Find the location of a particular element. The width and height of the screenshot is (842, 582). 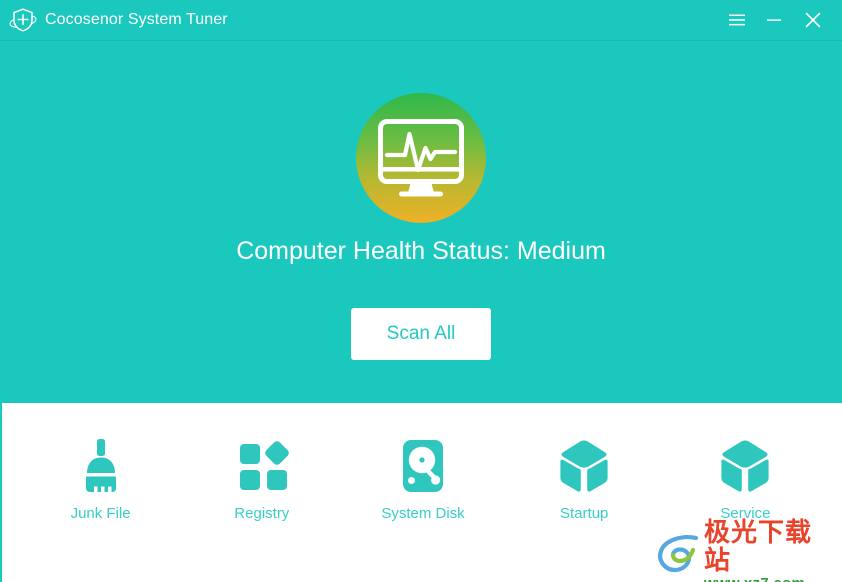

close-button is located at coordinates (813, 20).